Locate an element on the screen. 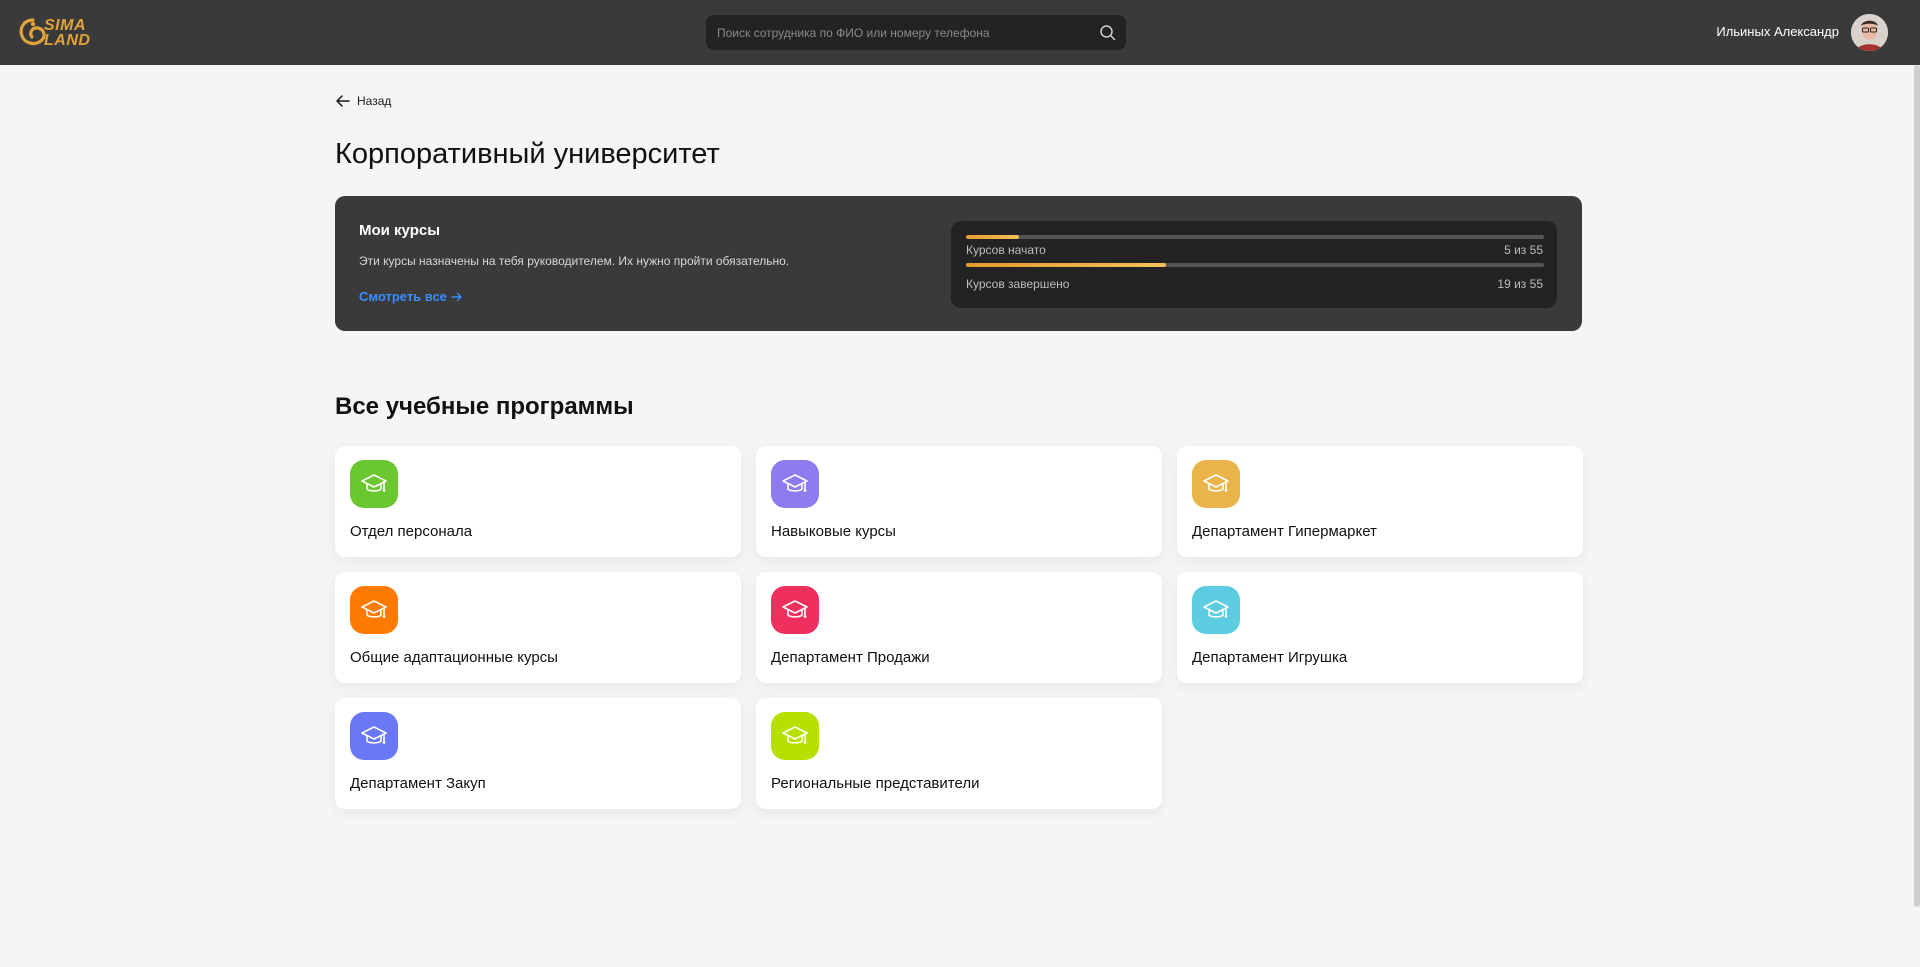 This screenshot has height=967, width=1920. program-label: Отдел персонала is located at coordinates (411, 531).